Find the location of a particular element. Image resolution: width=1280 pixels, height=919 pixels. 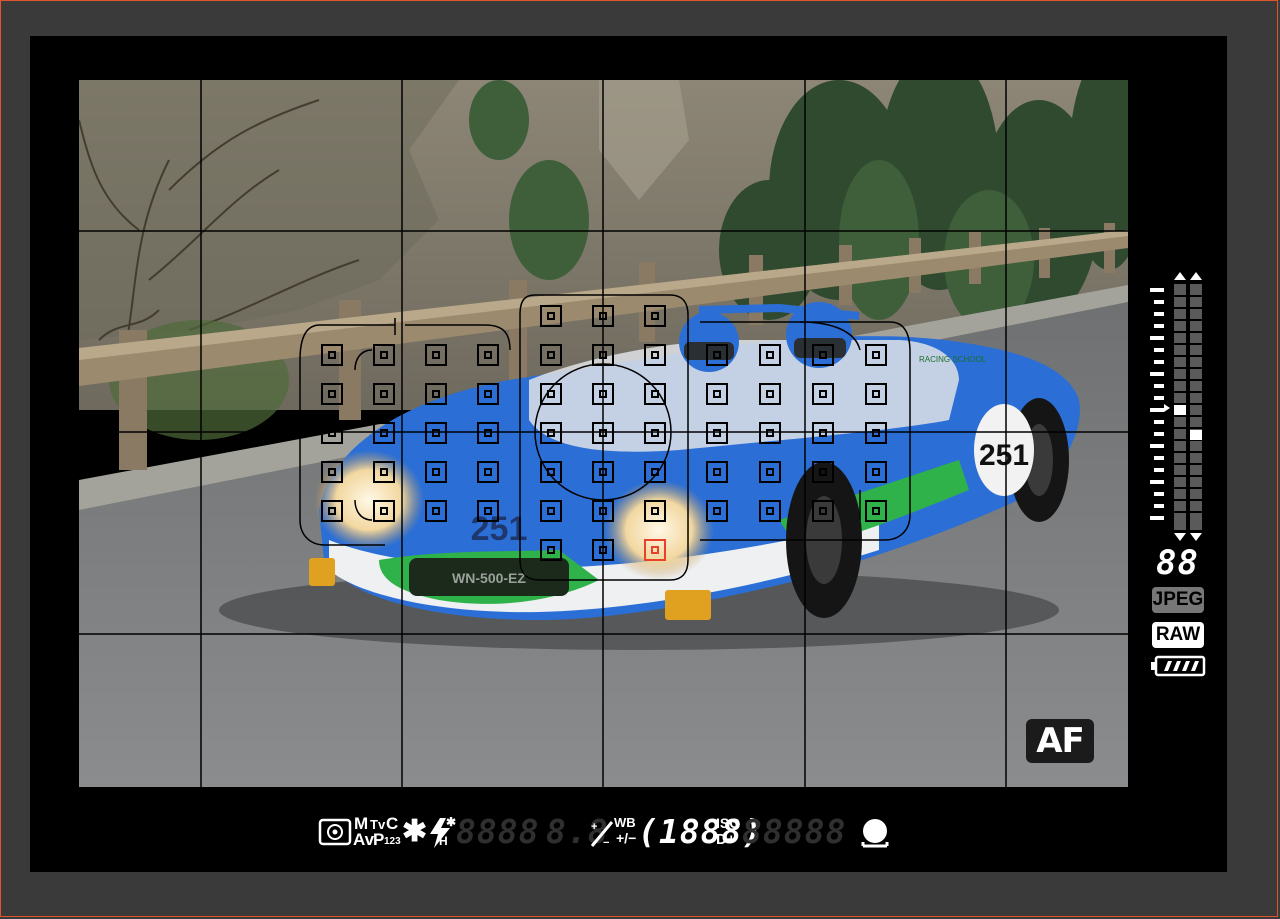

shots-remaining: 88 is located at coordinates (1177, 563).